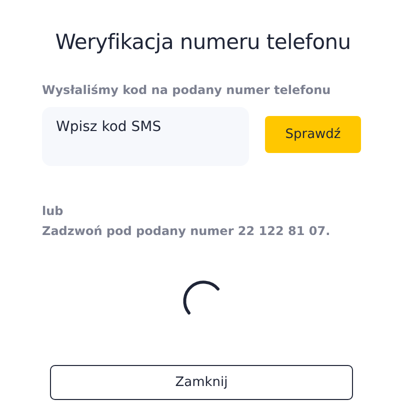 The width and height of the screenshot is (406, 416). I want to click on check-button: Sprawdź, so click(313, 135).